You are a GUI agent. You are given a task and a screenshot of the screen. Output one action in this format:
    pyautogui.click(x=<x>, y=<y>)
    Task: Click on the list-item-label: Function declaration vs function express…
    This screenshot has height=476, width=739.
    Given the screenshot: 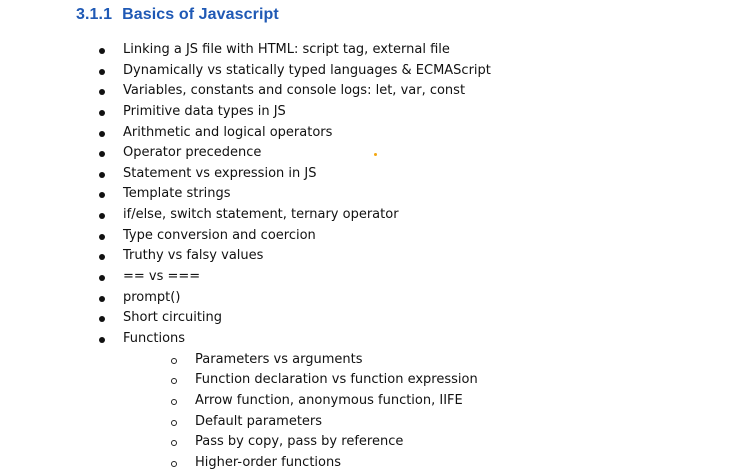 What is the action you would take?
    pyautogui.click(x=336, y=380)
    